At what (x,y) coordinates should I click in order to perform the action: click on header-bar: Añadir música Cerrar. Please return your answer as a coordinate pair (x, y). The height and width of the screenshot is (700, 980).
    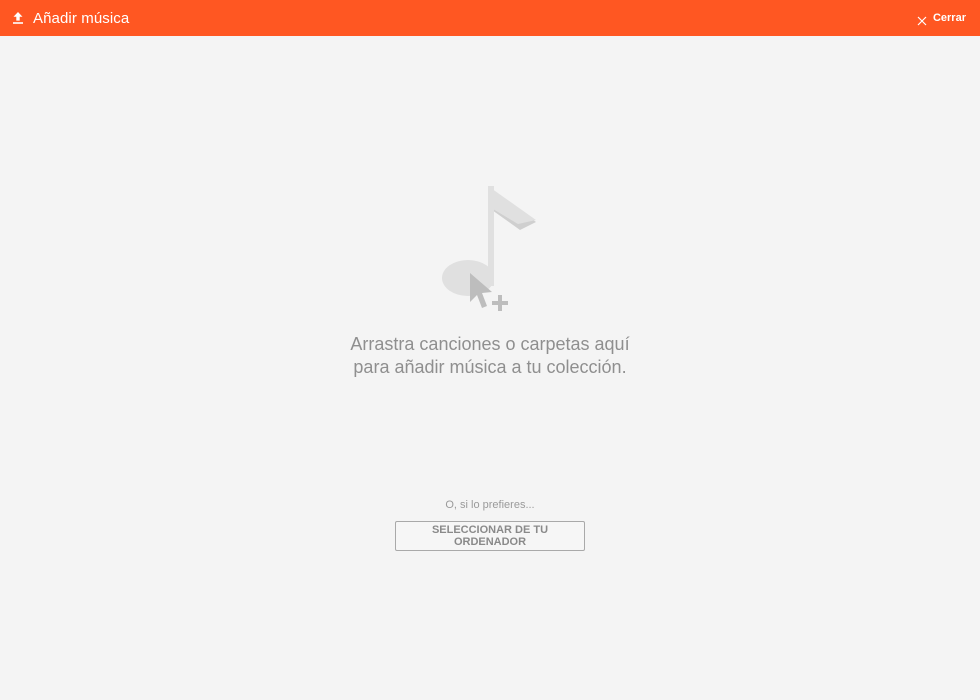
    Looking at the image, I should click on (490, 18).